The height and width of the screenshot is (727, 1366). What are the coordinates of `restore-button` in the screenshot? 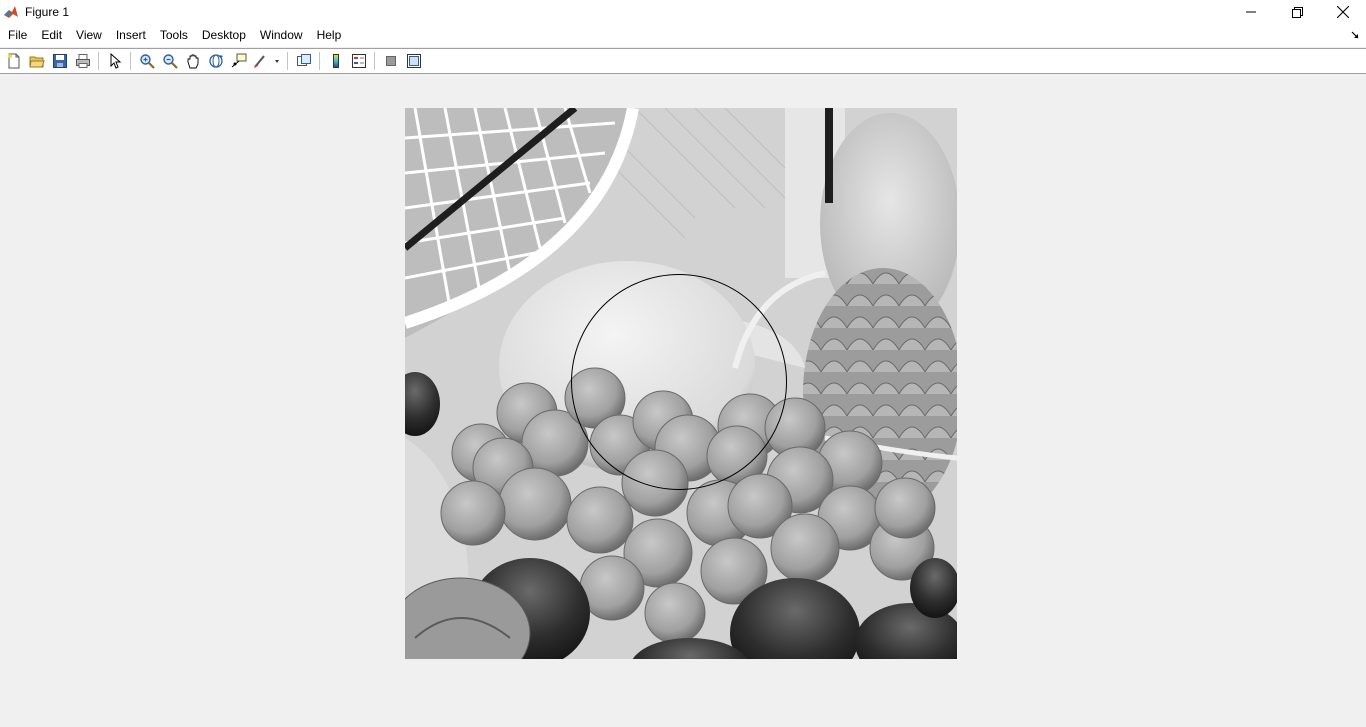 It's located at (1297, 12).